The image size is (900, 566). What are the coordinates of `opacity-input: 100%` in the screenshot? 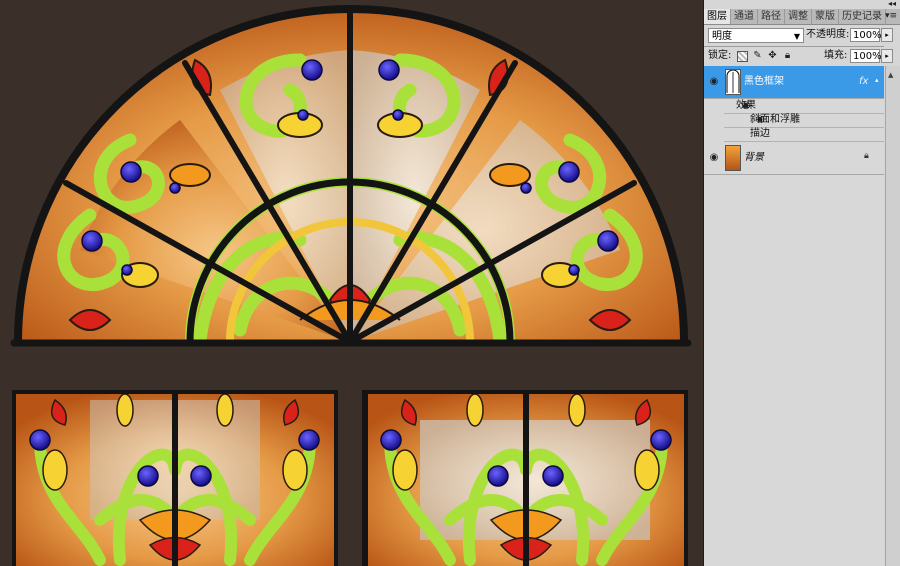 It's located at (866, 35).